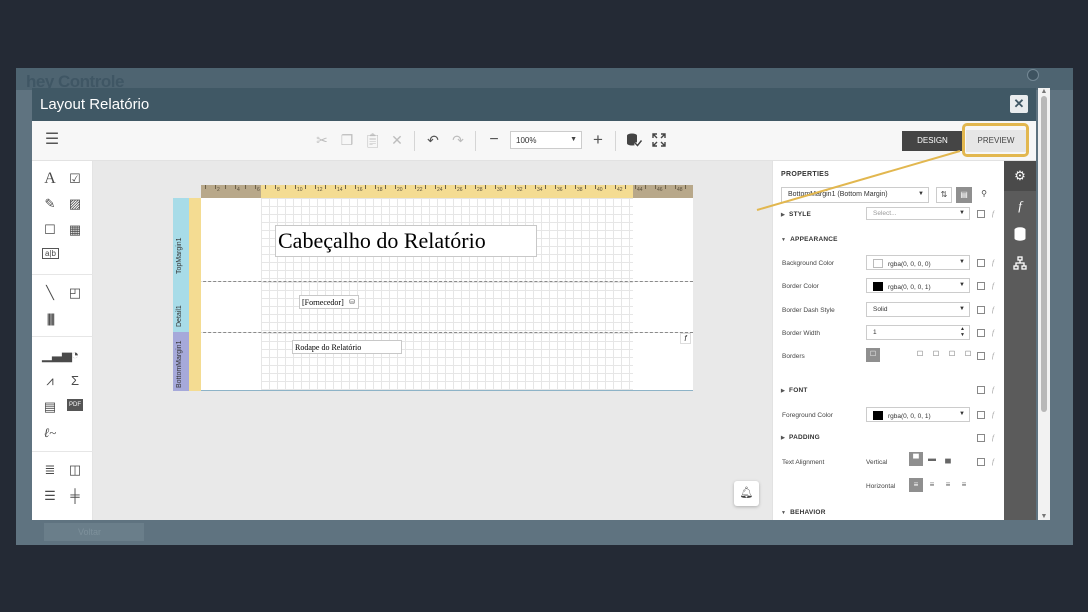  Describe the element at coordinates (932, 485) in the screenshot. I see `align-center-icon: ≡` at that location.